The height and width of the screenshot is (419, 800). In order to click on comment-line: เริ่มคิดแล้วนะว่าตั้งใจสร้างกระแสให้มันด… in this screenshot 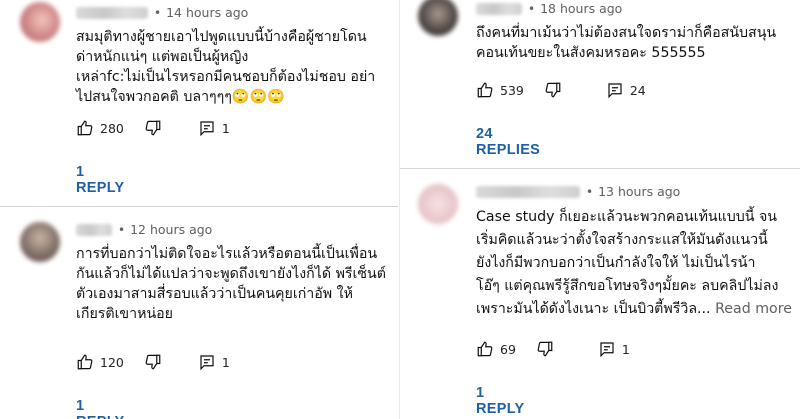, I will do `click(622, 240)`.